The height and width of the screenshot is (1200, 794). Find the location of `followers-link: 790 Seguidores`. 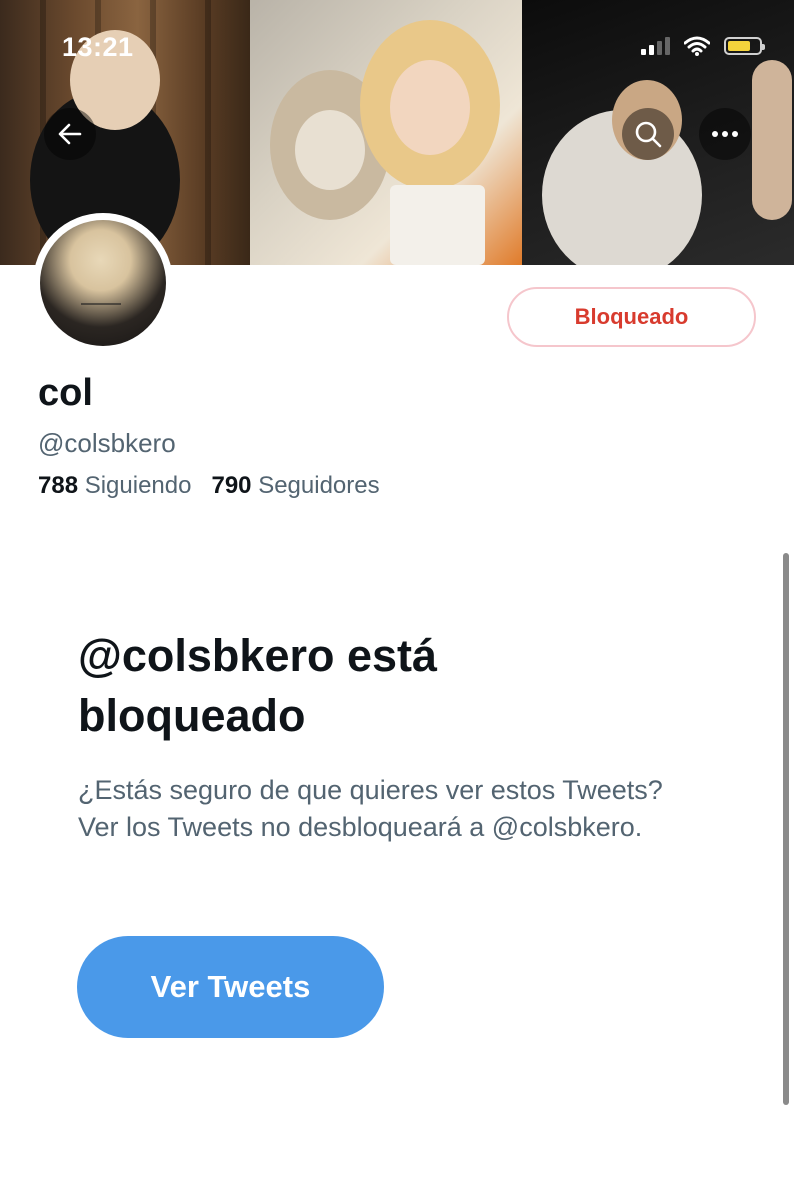

followers-link: 790 Seguidores is located at coordinates (295, 485).